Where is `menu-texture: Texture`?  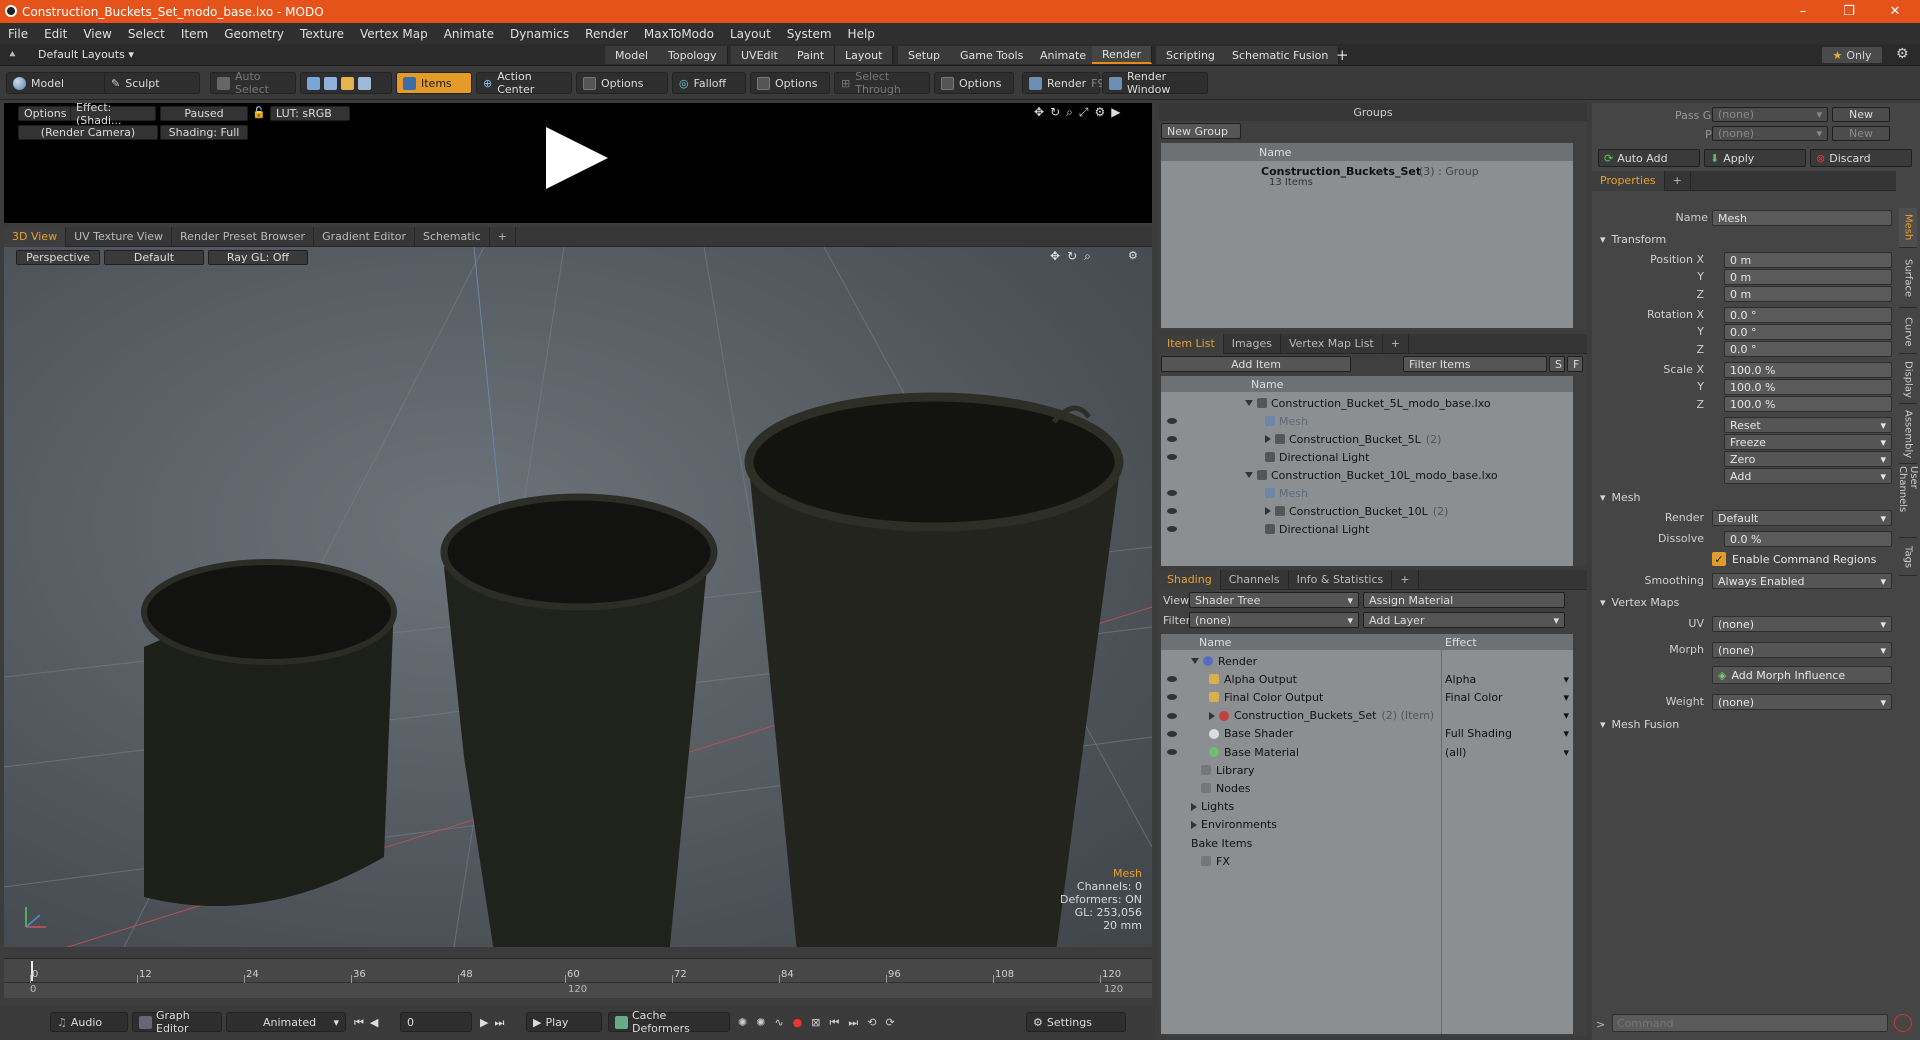 menu-texture: Texture is located at coordinates (322, 34).